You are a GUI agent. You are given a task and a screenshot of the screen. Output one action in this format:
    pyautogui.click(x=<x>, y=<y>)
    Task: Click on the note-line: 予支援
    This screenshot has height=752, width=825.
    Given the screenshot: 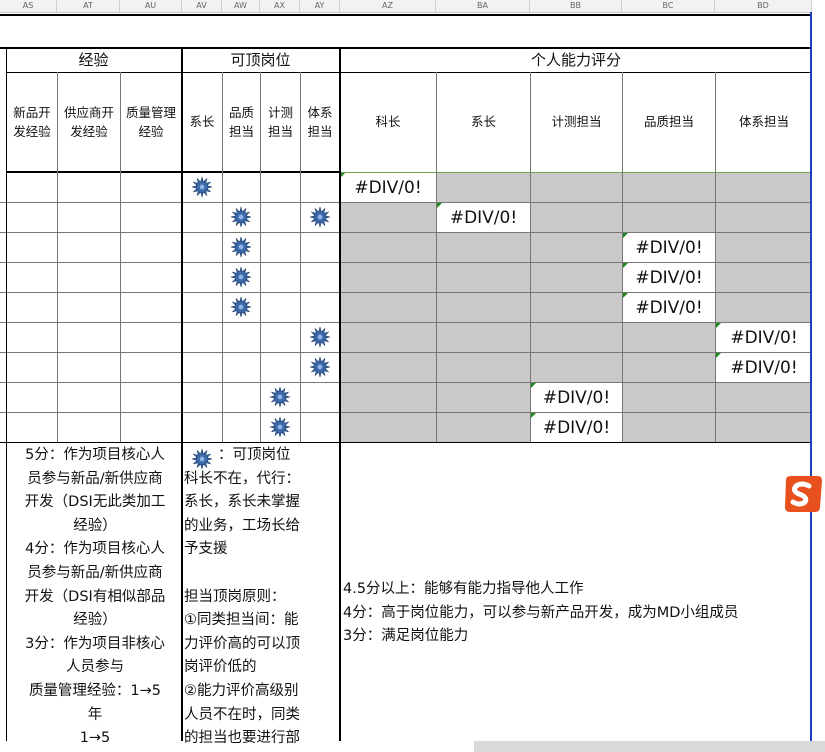 What is the action you would take?
    pyautogui.click(x=206, y=549)
    